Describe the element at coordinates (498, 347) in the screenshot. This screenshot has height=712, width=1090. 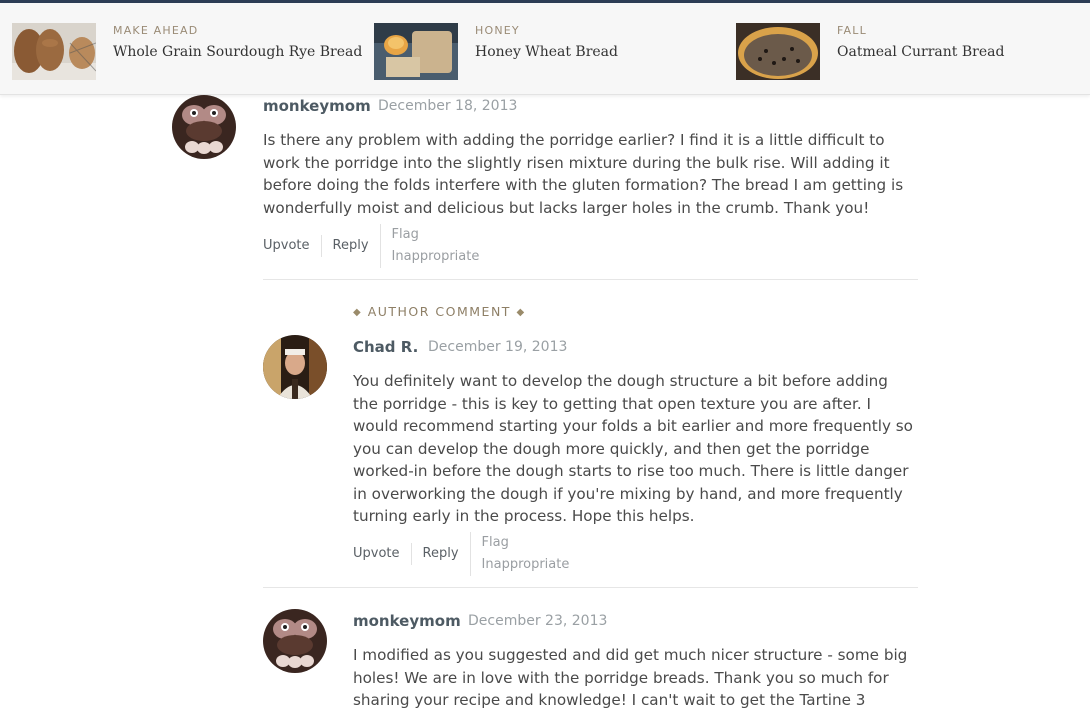
I see `comment-date: December 19, 2013` at that location.